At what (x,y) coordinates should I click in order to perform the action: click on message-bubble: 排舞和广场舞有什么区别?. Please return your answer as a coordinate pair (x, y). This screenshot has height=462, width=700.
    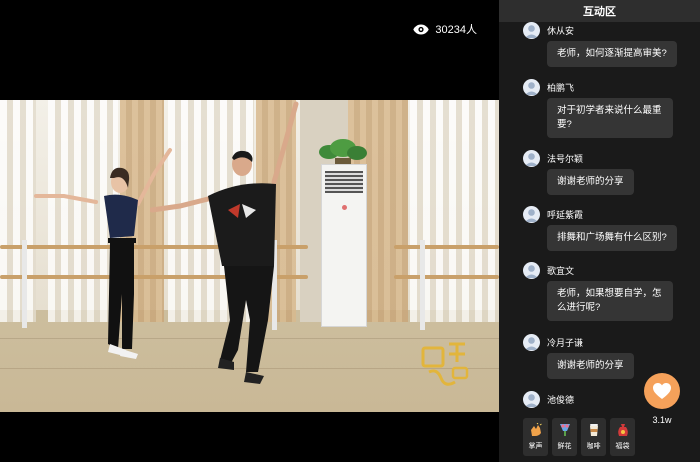
    Looking at the image, I should click on (612, 238).